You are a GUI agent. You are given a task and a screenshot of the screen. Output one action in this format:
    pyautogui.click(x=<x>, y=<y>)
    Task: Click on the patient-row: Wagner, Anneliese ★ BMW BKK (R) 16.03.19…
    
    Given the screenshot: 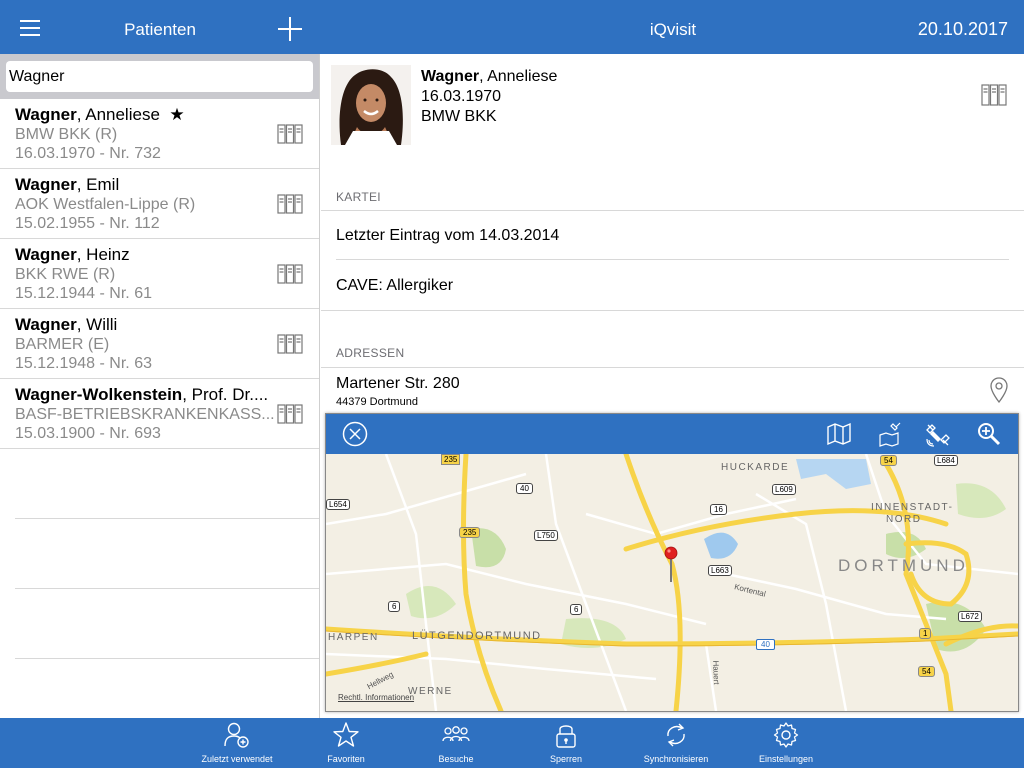 What is the action you would take?
    pyautogui.click(x=159, y=134)
    